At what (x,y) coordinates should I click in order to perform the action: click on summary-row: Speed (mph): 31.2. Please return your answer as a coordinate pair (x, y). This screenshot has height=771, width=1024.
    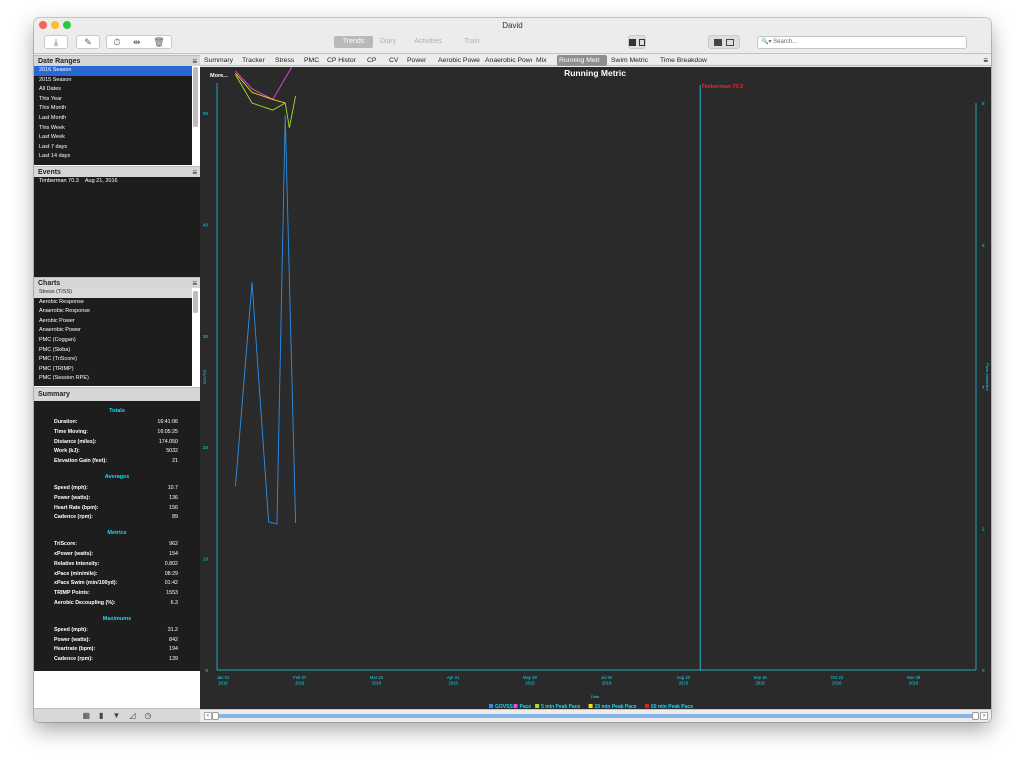
    Looking at the image, I should click on (117, 631).